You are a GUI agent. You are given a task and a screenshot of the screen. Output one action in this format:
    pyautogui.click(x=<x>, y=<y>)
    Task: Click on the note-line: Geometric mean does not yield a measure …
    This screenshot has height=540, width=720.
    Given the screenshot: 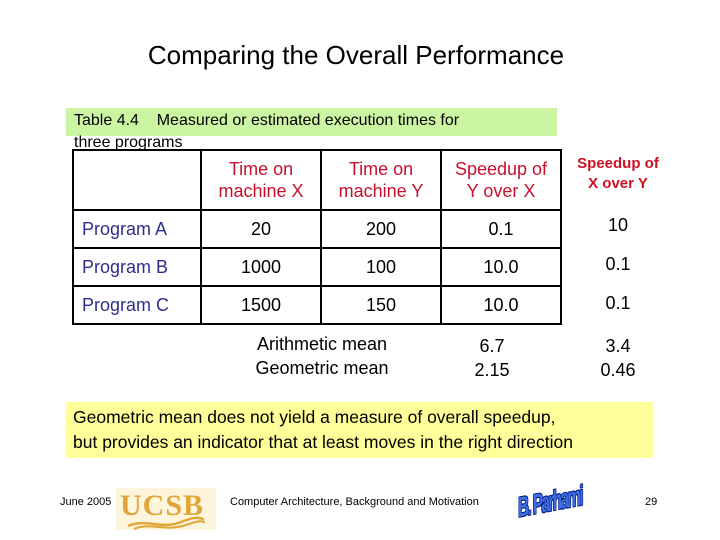 What is the action you would take?
    pyautogui.click(x=314, y=417)
    